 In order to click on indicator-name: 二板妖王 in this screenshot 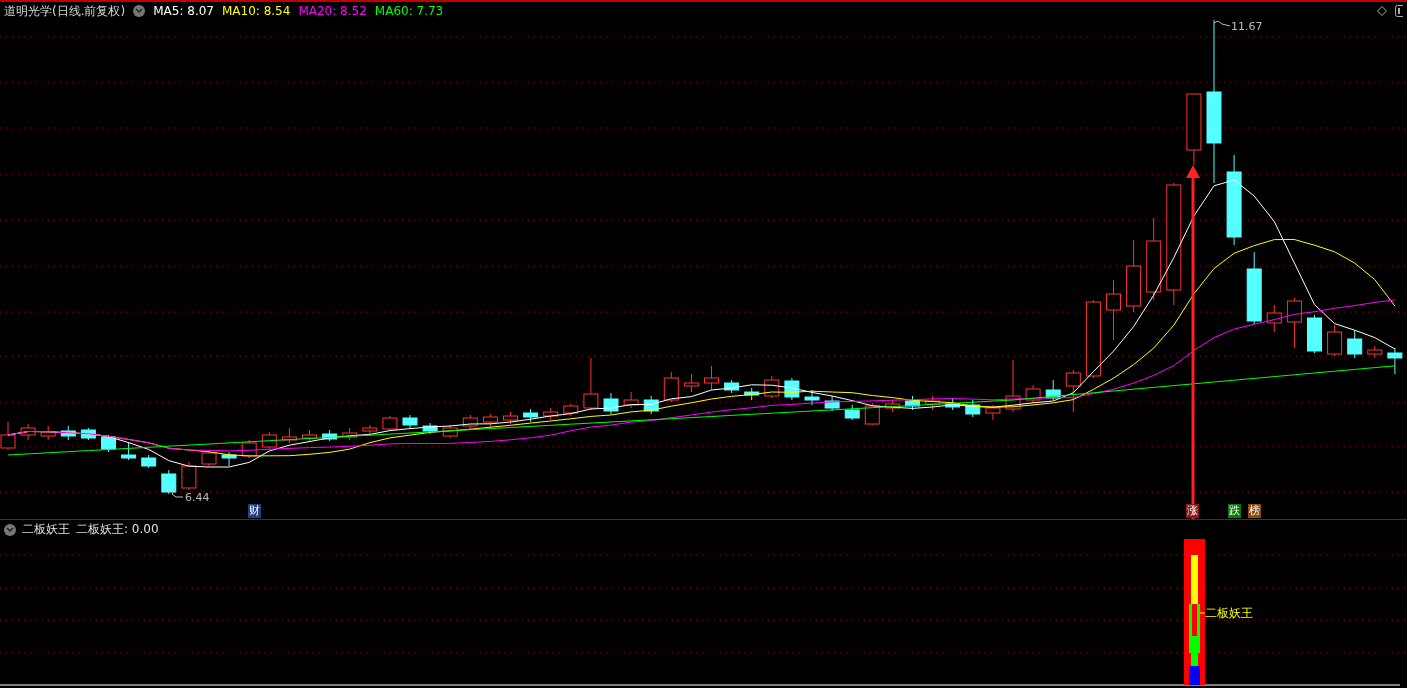, I will do `click(46, 529)`.